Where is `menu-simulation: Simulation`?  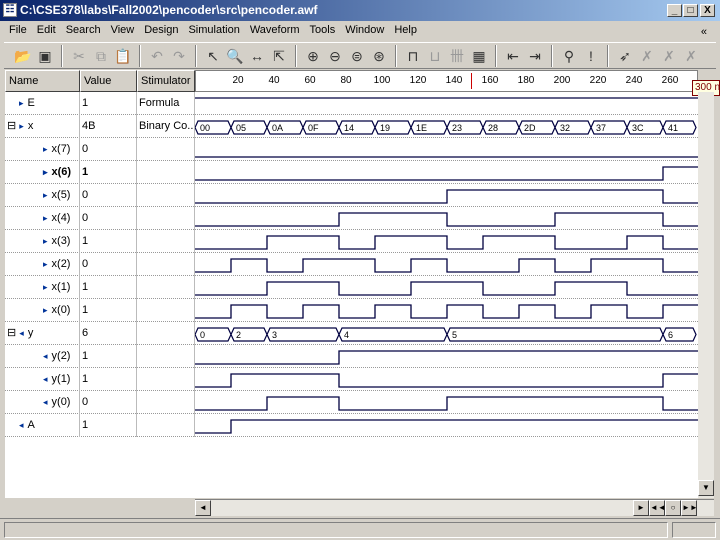 menu-simulation: Simulation is located at coordinates (213, 31).